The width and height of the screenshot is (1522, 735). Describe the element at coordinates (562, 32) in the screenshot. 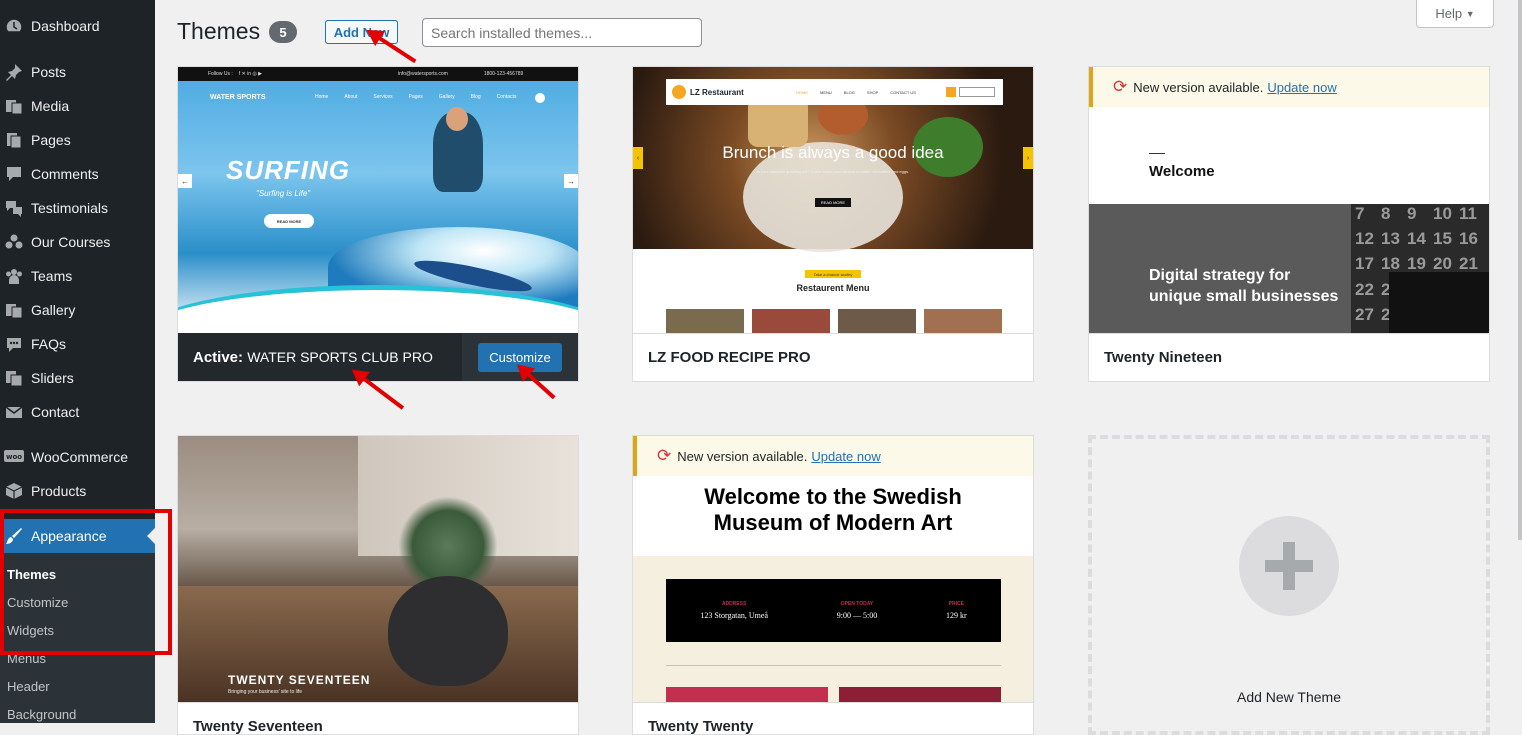

I see `search-themes-input` at that location.